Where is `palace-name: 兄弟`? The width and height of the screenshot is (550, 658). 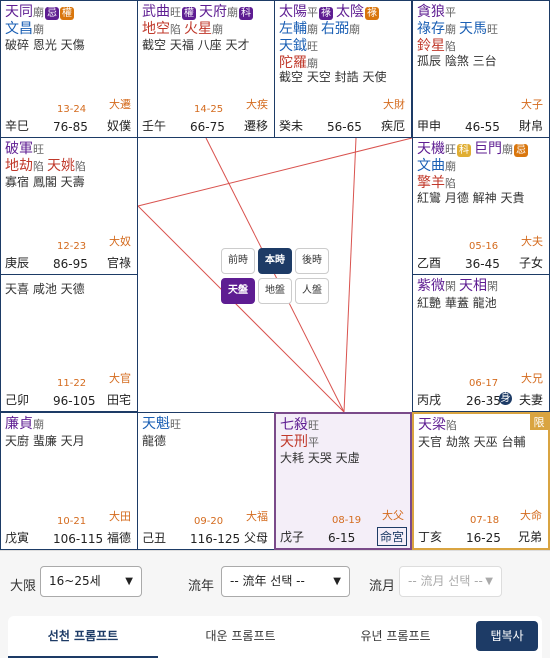
palace-name: 兄弟 is located at coordinates (529, 537).